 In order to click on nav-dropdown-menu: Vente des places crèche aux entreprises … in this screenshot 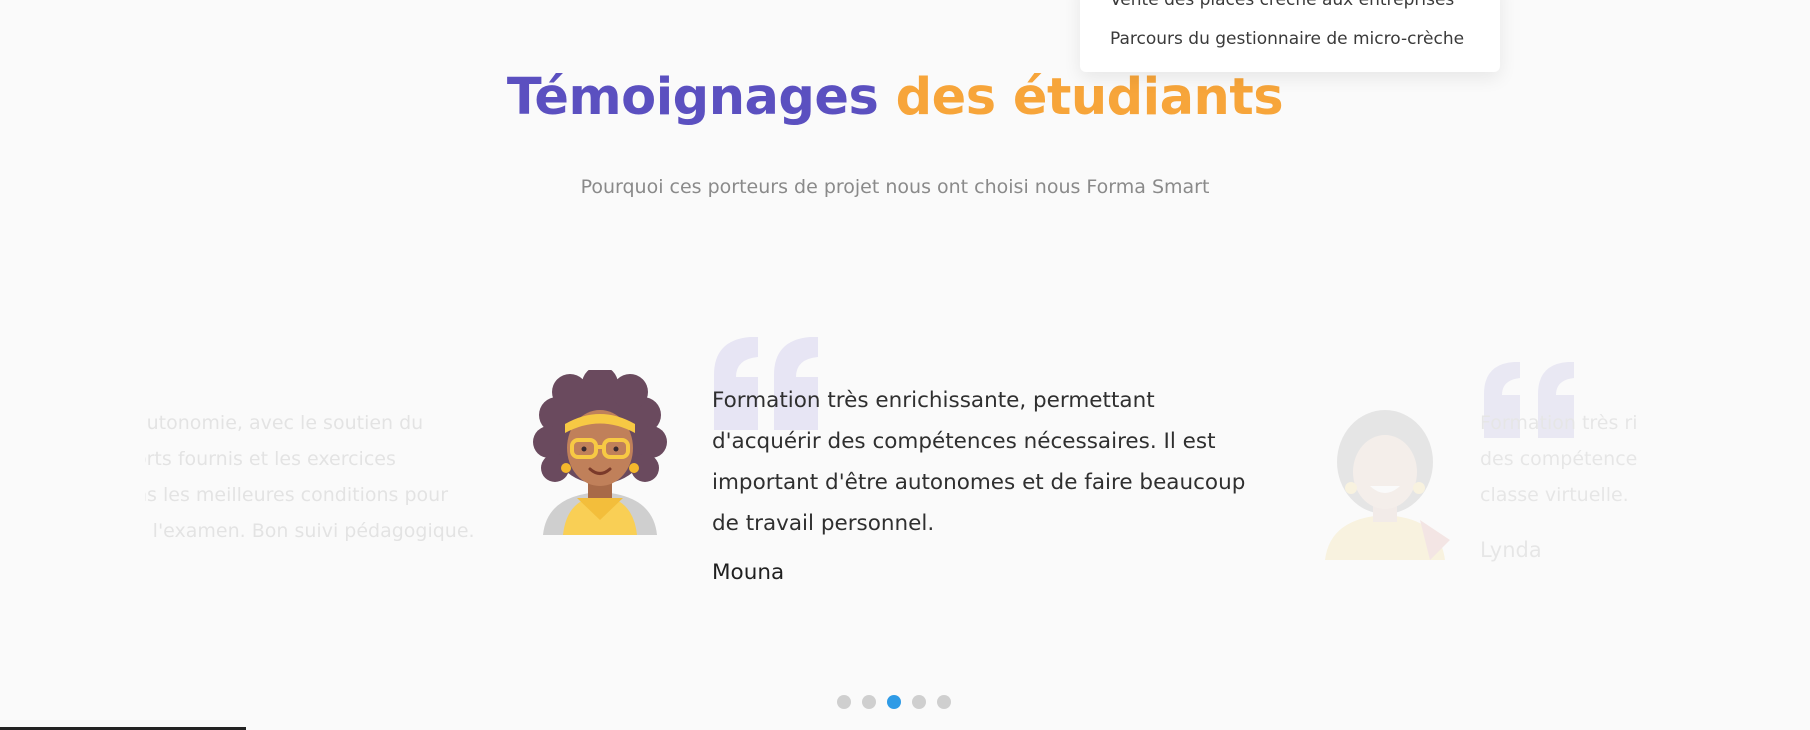, I will do `click(1290, 36)`.